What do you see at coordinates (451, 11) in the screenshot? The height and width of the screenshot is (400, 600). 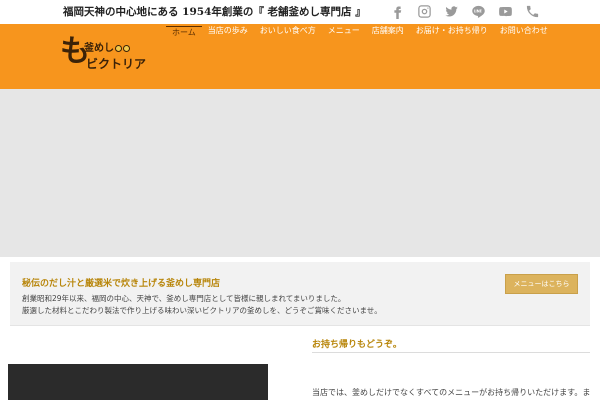 I see `twitter-icon` at bounding box center [451, 11].